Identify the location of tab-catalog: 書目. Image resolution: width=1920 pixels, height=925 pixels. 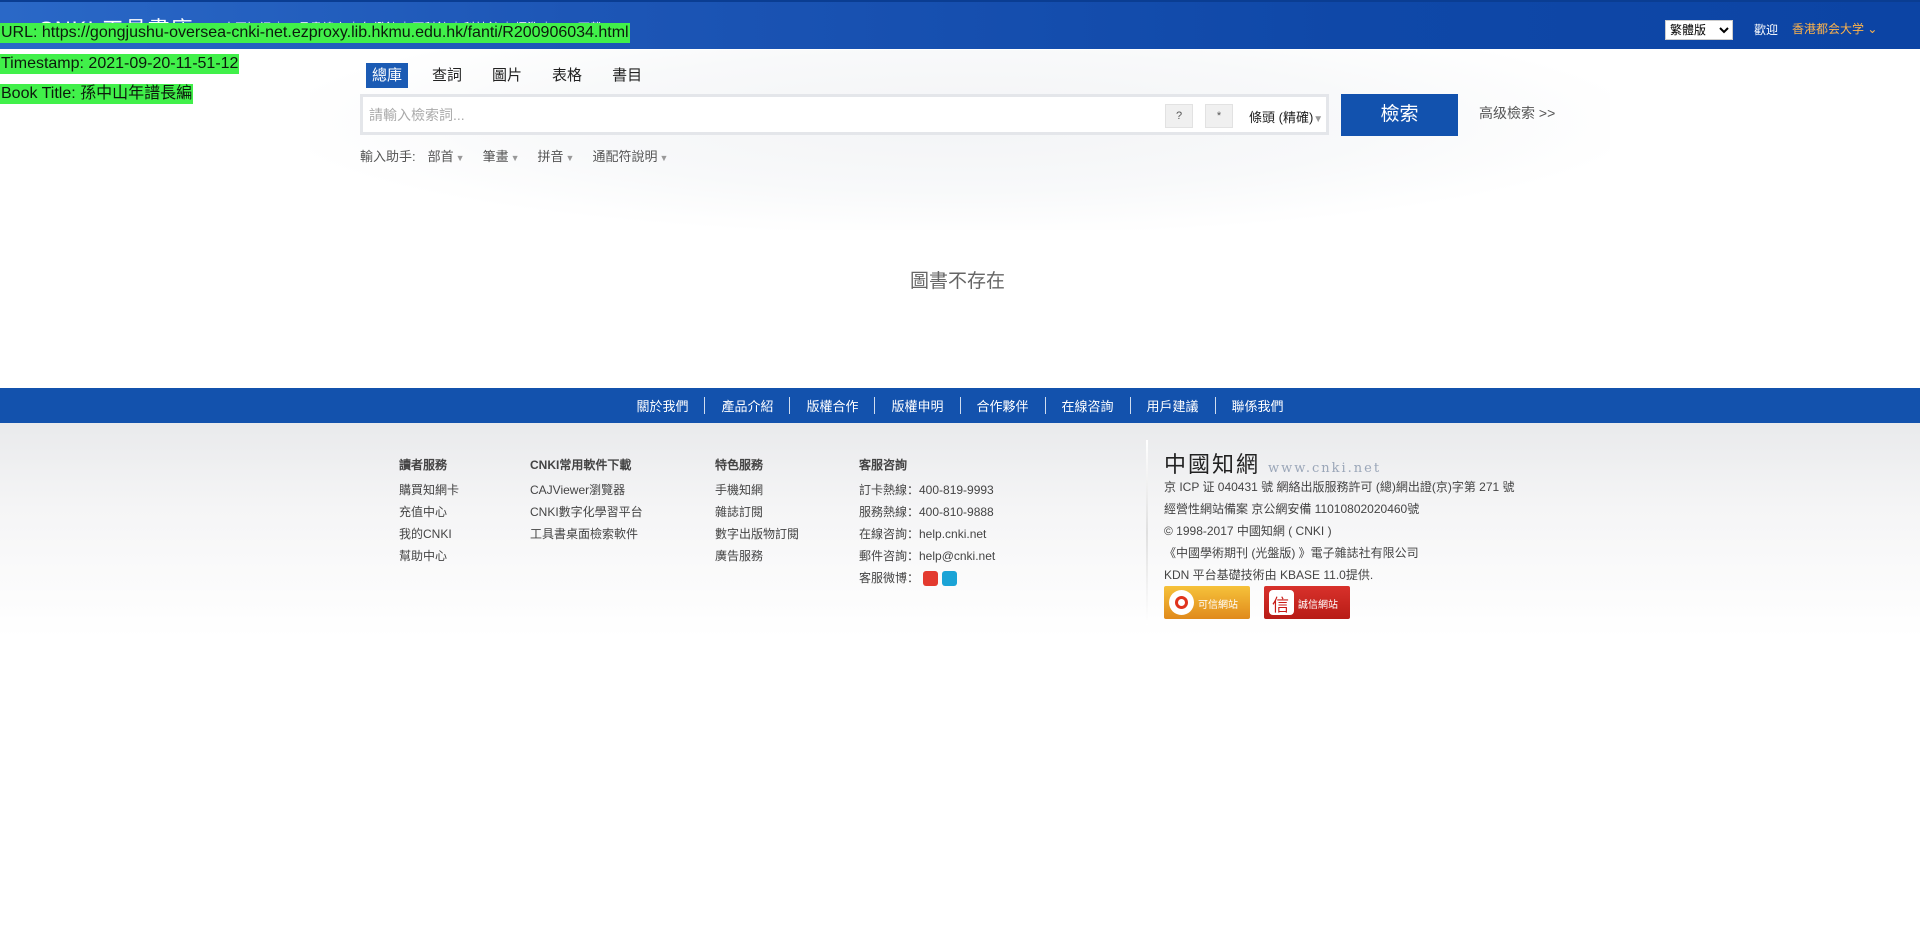
(627, 75).